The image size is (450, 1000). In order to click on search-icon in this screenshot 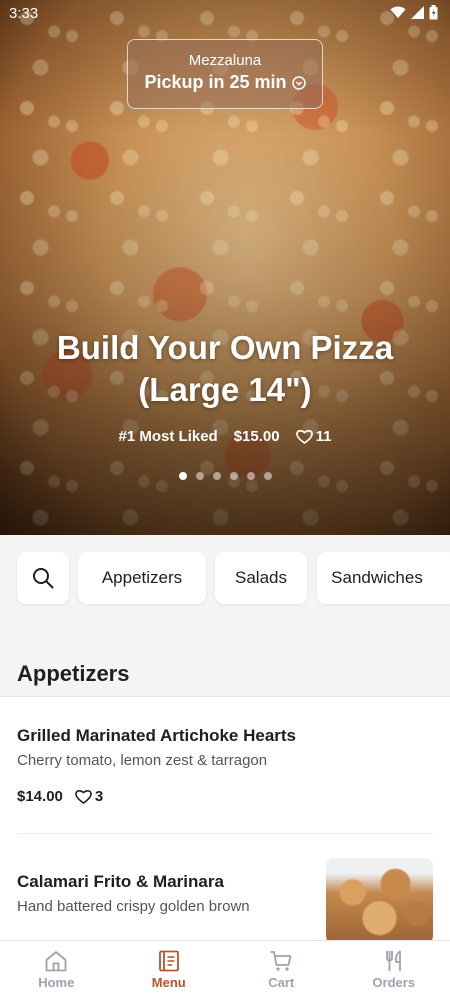, I will do `click(43, 578)`.